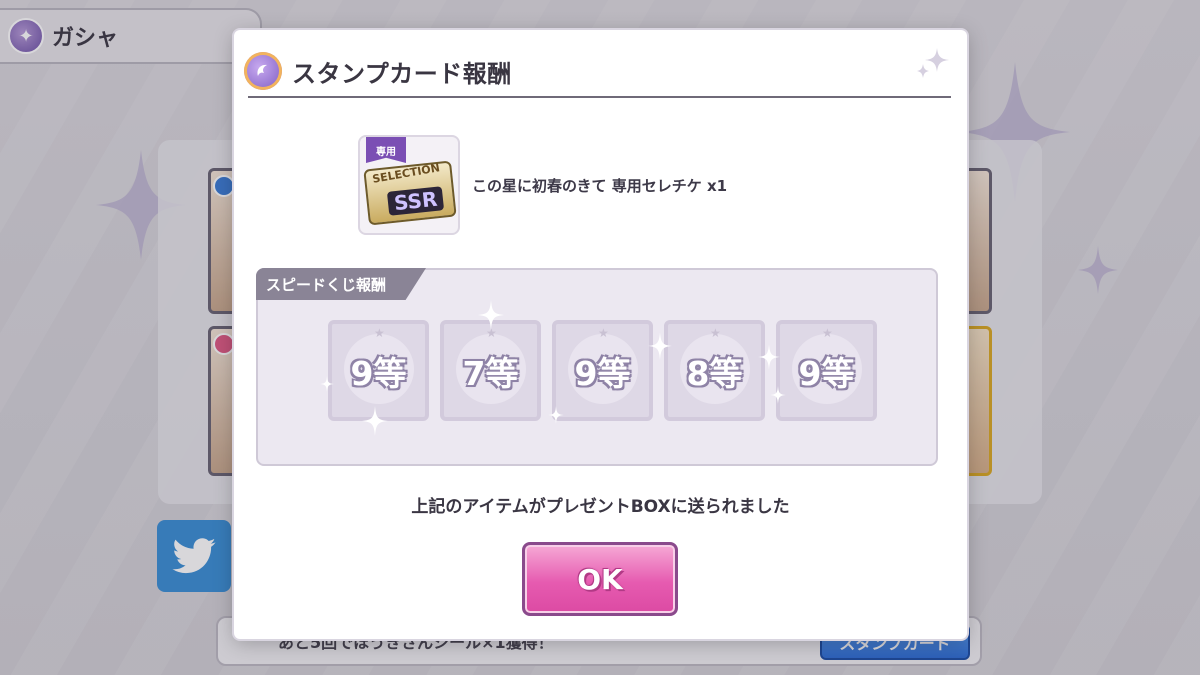 The image size is (1200, 675). What do you see at coordinates (263, 71) in the screenshot?
I see `dialog-logo-icon` at bounding box center [263, 71].